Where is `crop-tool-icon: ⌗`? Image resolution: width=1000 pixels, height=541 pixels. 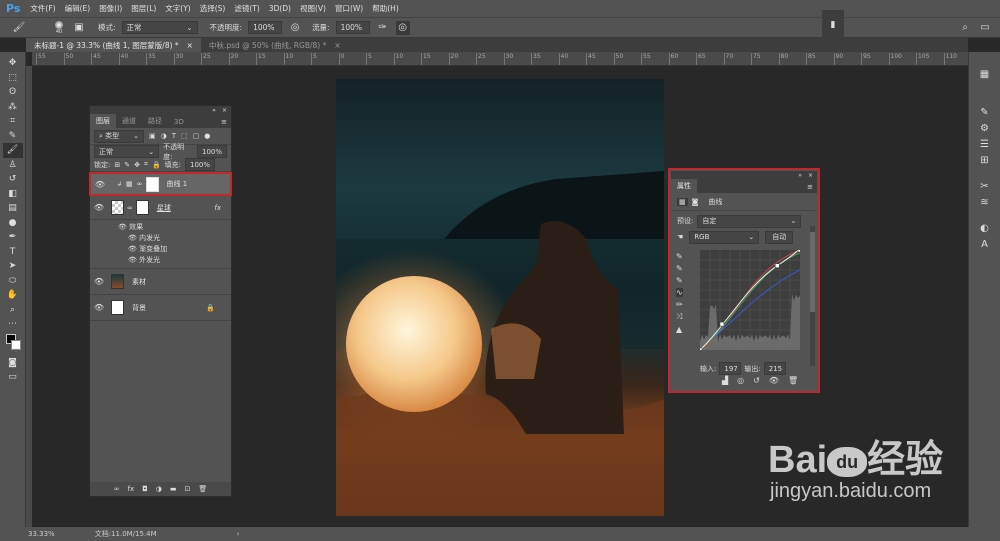
crop-tool-icon: ⌗ is located at coordinates (13, 121).